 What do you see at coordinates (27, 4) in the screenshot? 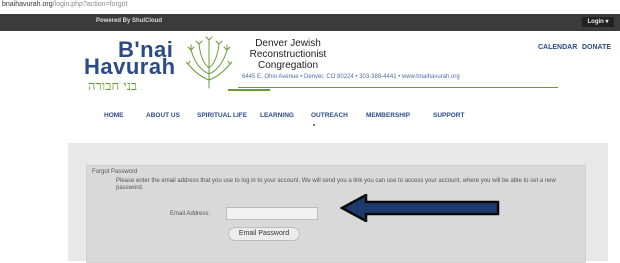
I see `url-domain: bnaihavurah.org` at bounding box center [27, 4].